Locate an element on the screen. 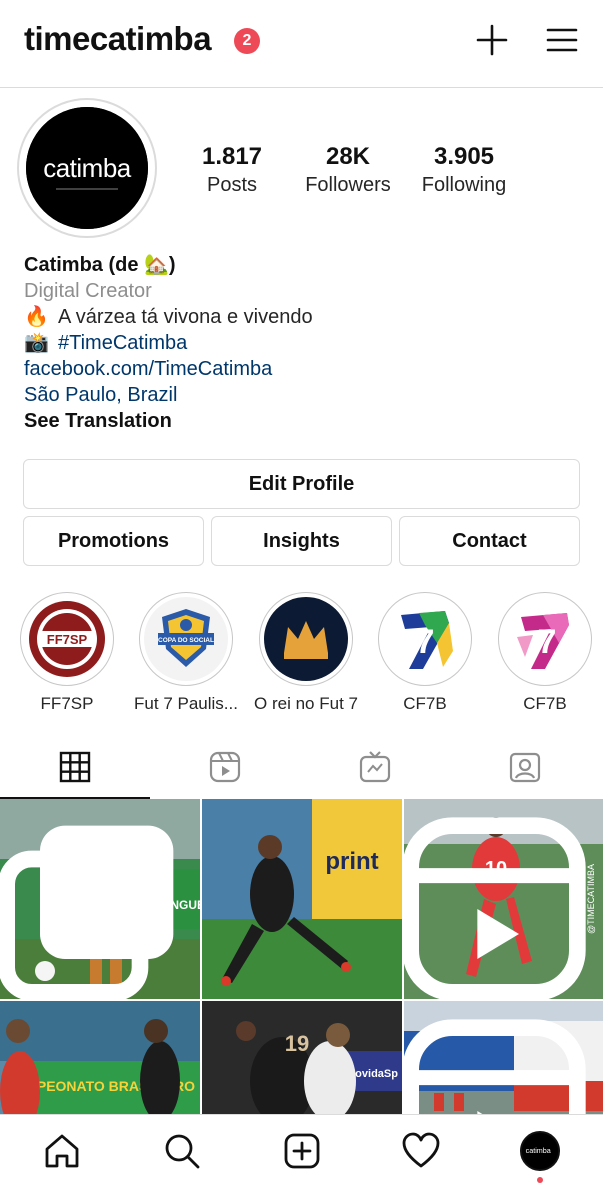 The width and height of the screenshot is (603, 1200). see-translation-link: See Translation is located at coordinates (304, 421).